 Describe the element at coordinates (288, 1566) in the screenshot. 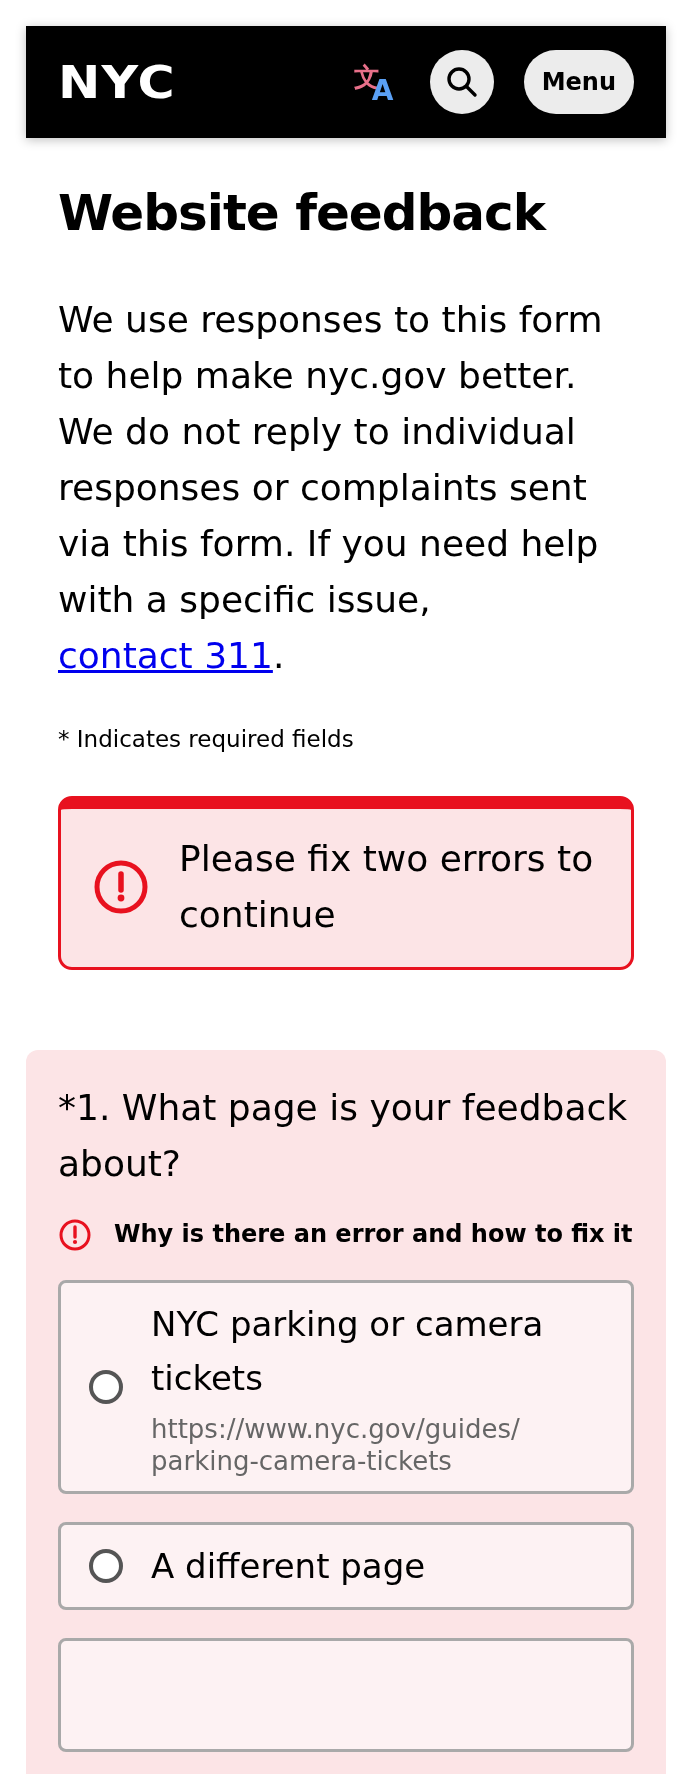

I see `option-label: A different page` at that location.